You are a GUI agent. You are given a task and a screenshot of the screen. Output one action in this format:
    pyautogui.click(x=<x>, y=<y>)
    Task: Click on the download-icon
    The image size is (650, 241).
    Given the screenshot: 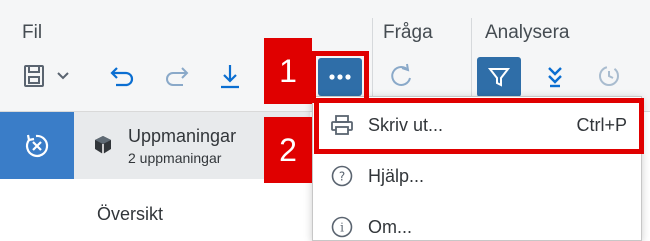 What is the action you would take?
    pyautogui.click(x=230, y=77)
    